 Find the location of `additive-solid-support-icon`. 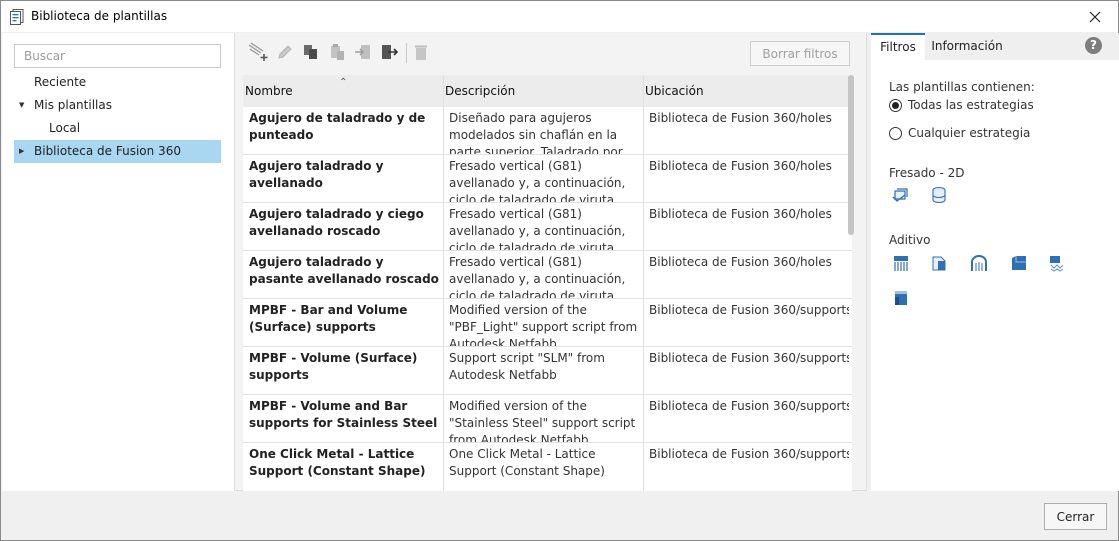

additive-solid-support-icon is located at coordinates (939, 263).